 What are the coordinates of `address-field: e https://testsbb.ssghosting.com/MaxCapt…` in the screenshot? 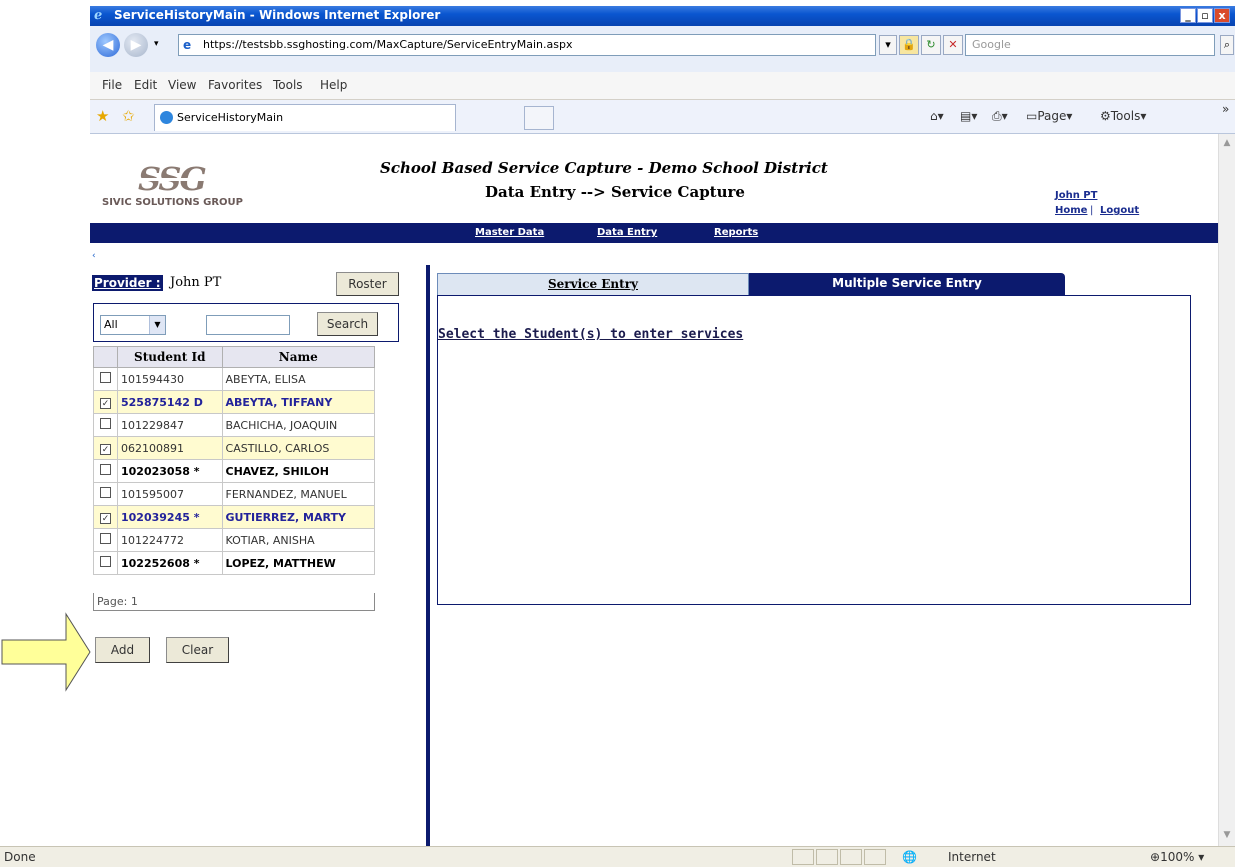 It's located at (527, 45).